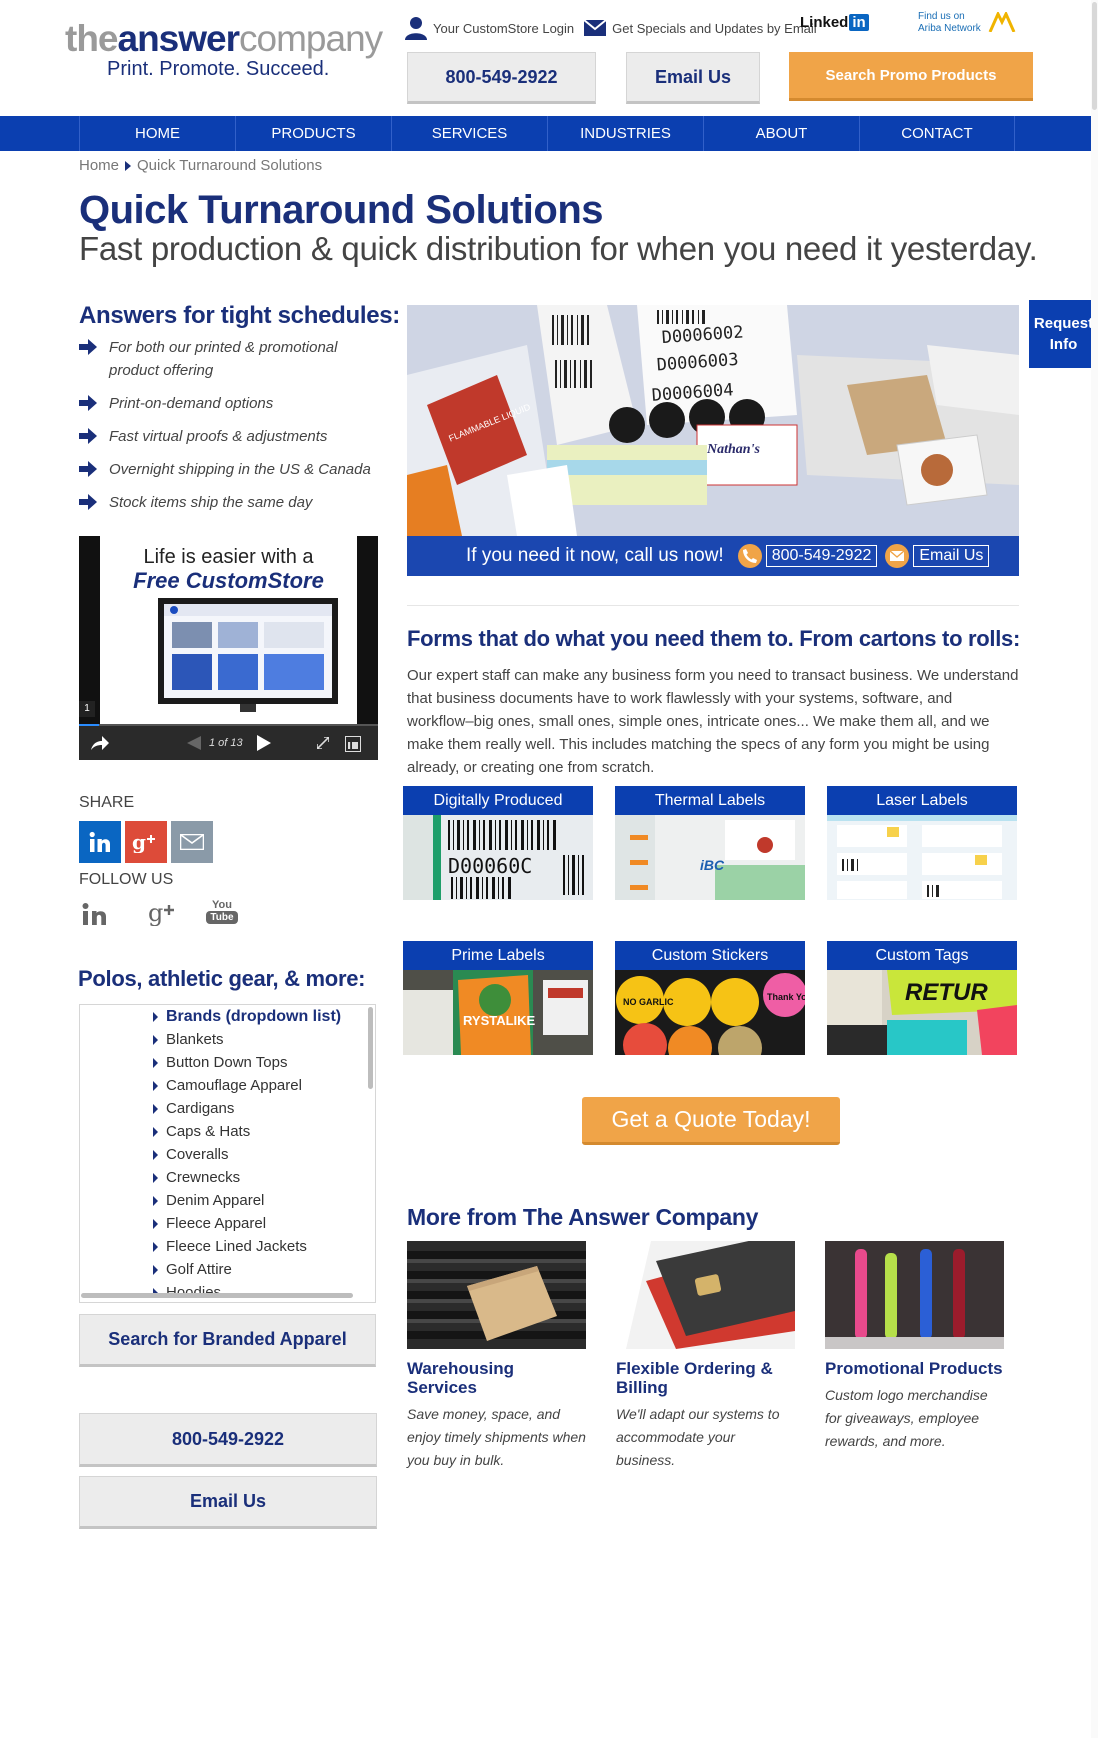 The image size is (1098, 1738). I want to click on tile-prime-labels: Prime Labels RYSTALIKE, so click(498, 998).